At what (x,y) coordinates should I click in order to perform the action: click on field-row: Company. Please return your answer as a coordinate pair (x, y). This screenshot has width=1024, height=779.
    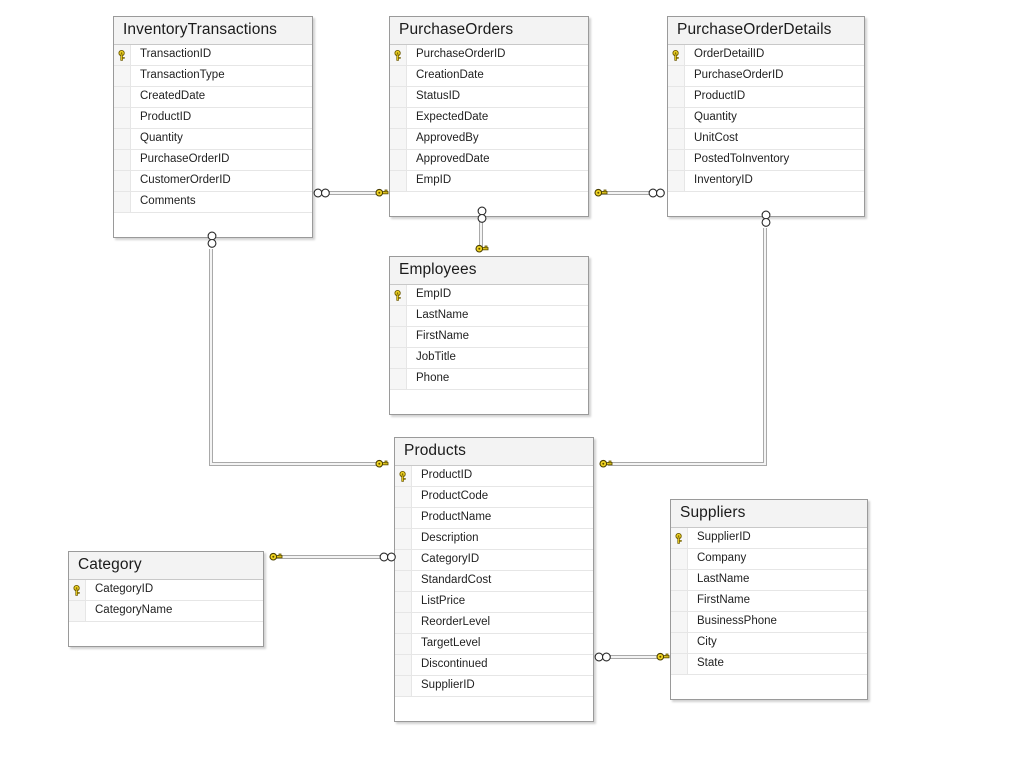
    Looking at the image, I should click on (769, 559).